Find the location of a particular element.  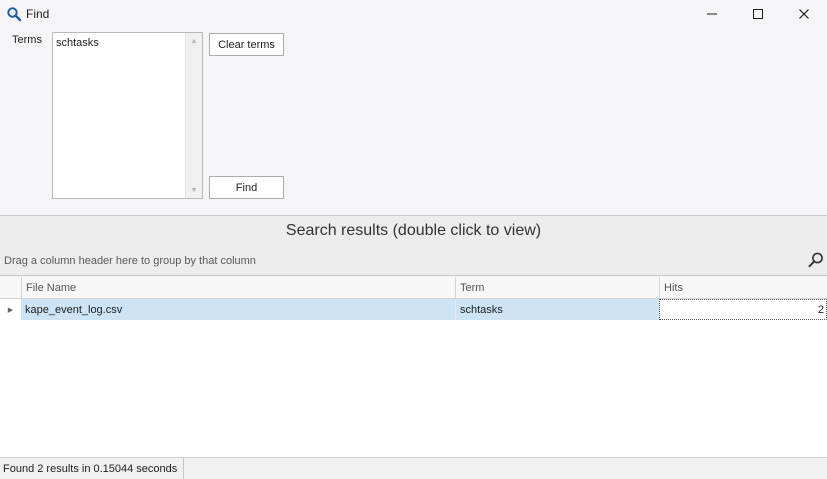

minimize-icon is located at coordinates (712, 14).